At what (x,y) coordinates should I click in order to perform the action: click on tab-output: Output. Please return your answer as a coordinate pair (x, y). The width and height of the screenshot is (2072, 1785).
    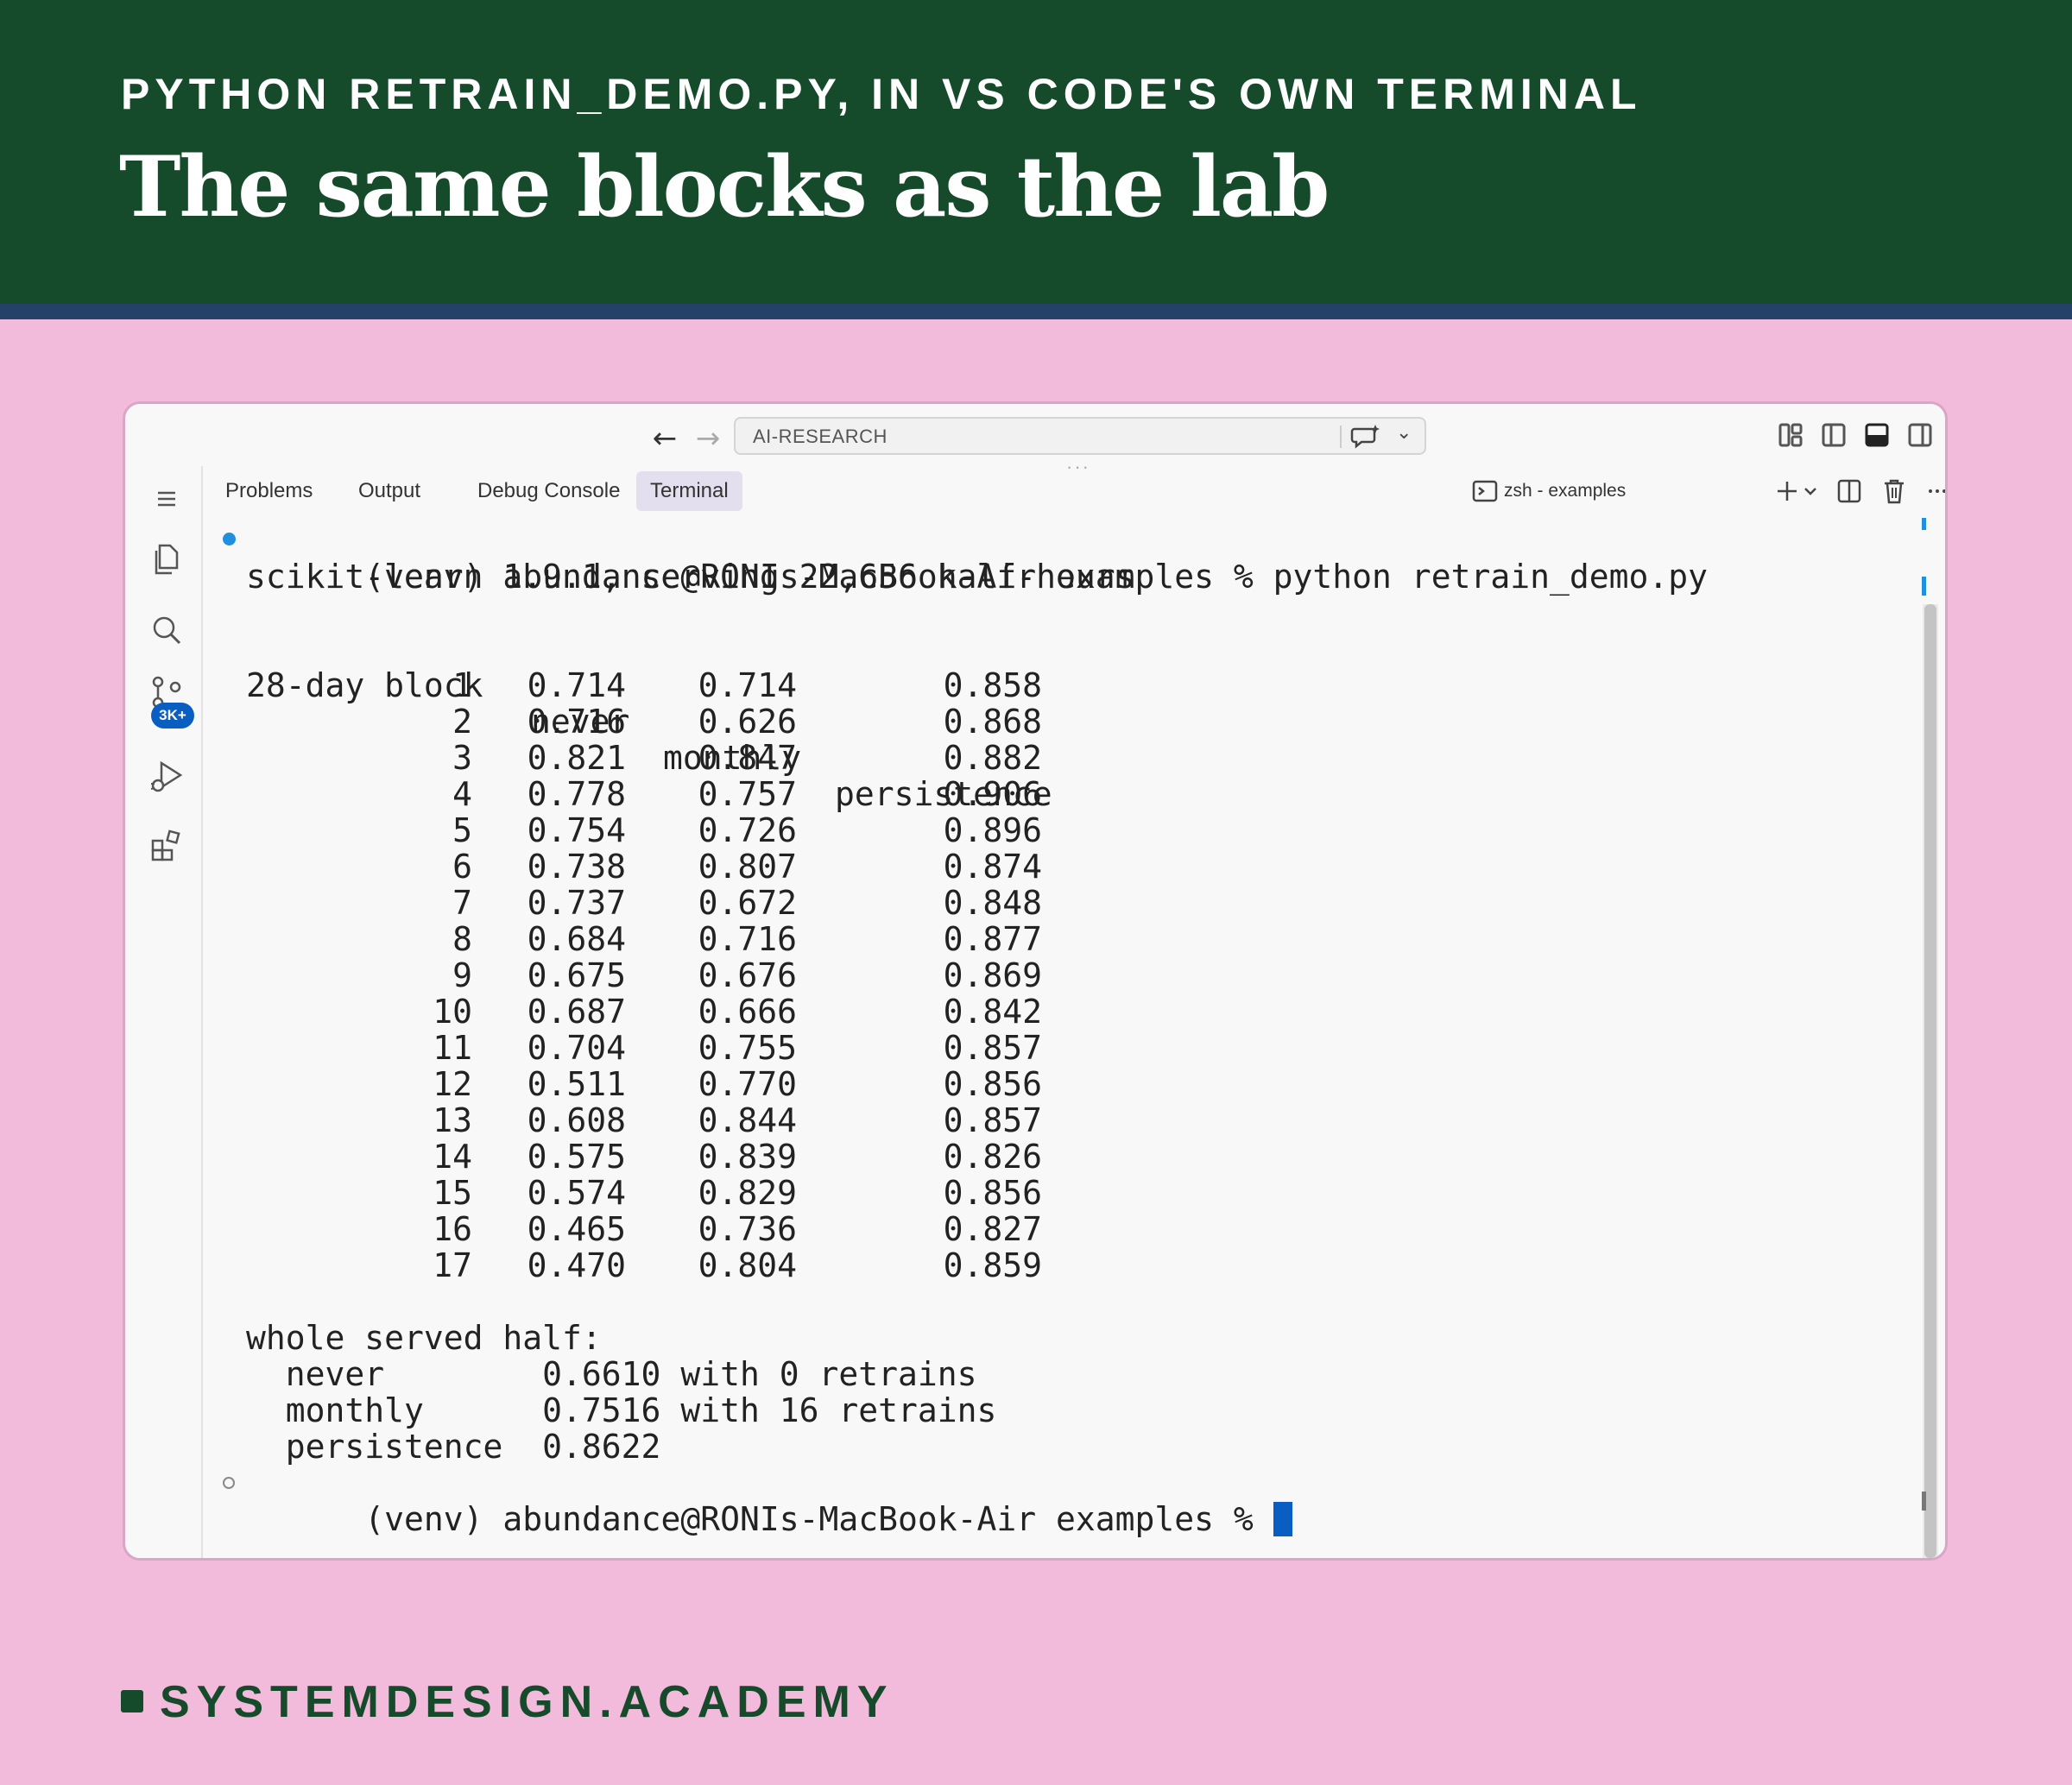
    Looking at the image, I should click on (389, 491).